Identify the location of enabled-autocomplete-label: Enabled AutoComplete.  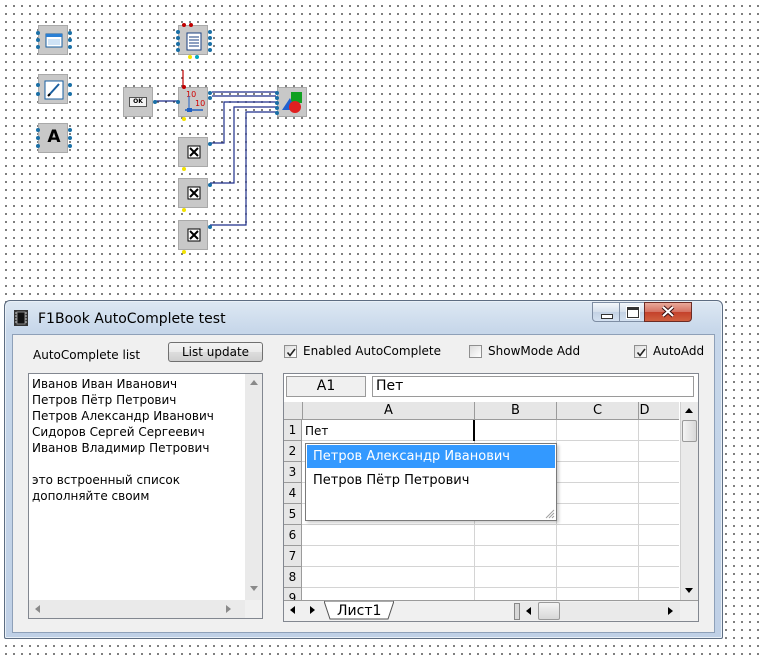
(372, 351).